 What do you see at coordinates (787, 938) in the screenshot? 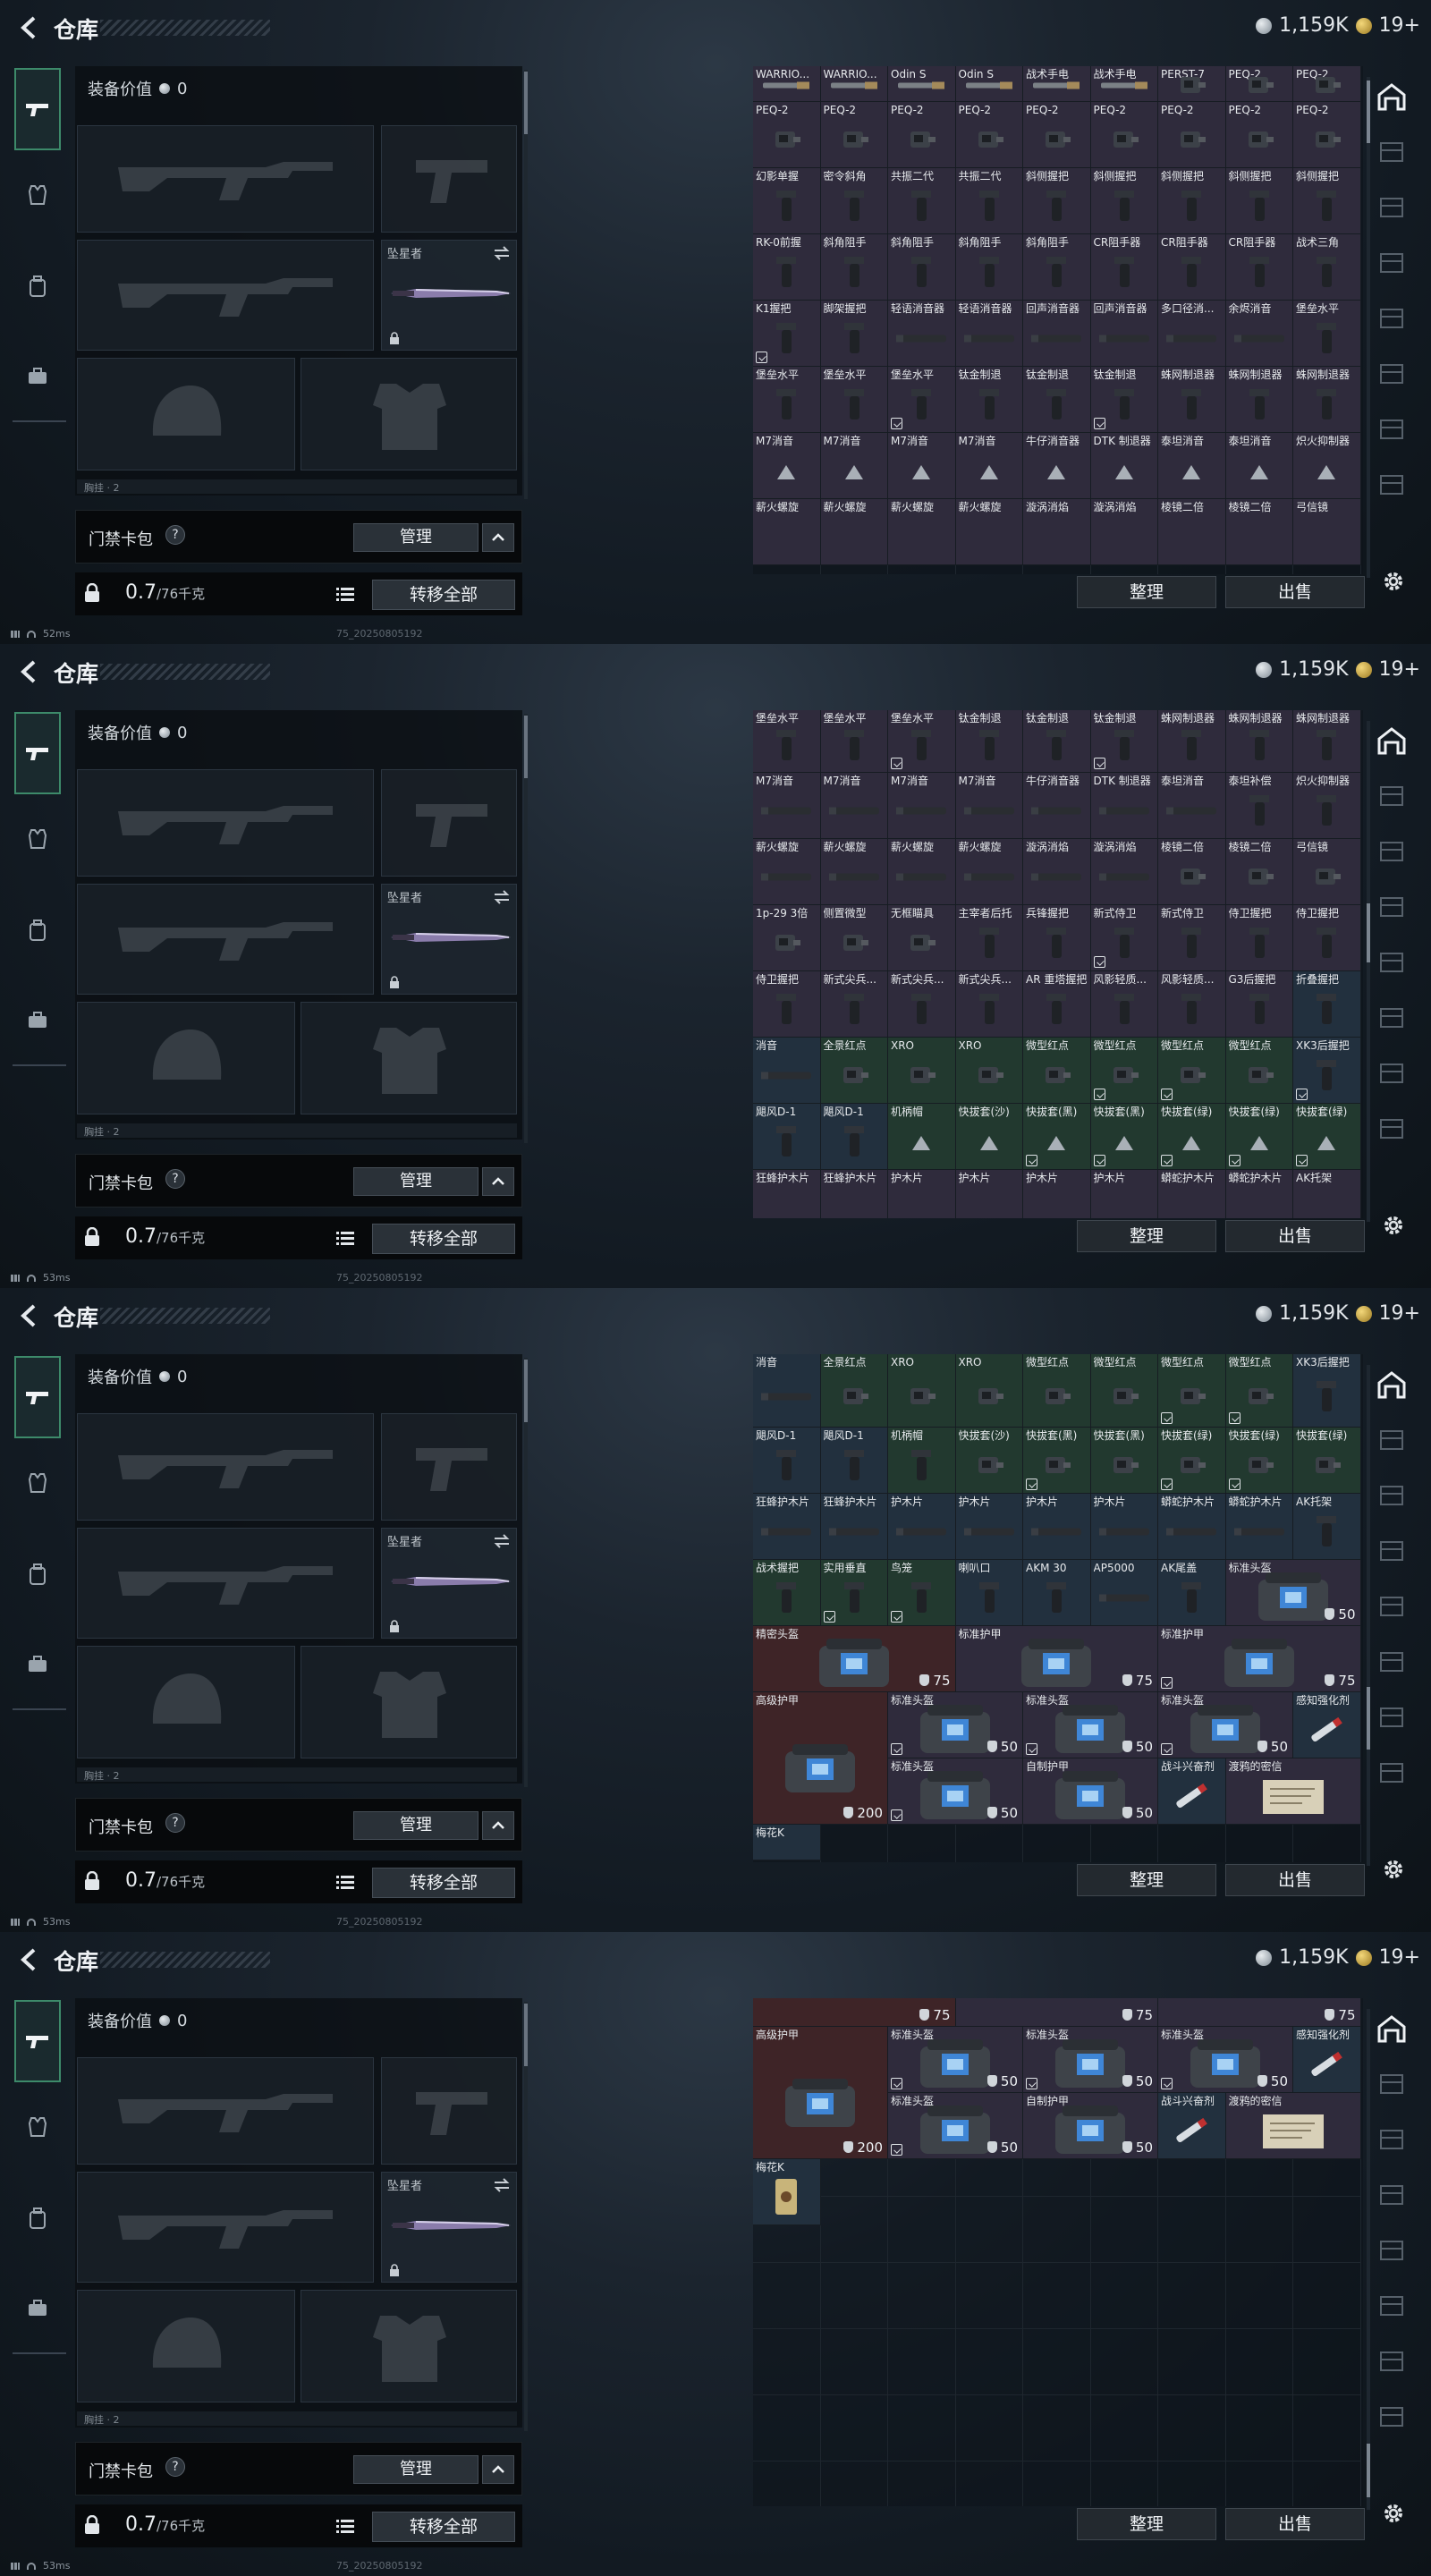
I see `inventory-item: 1p-29 3倍` at bounding box center [787, 938].